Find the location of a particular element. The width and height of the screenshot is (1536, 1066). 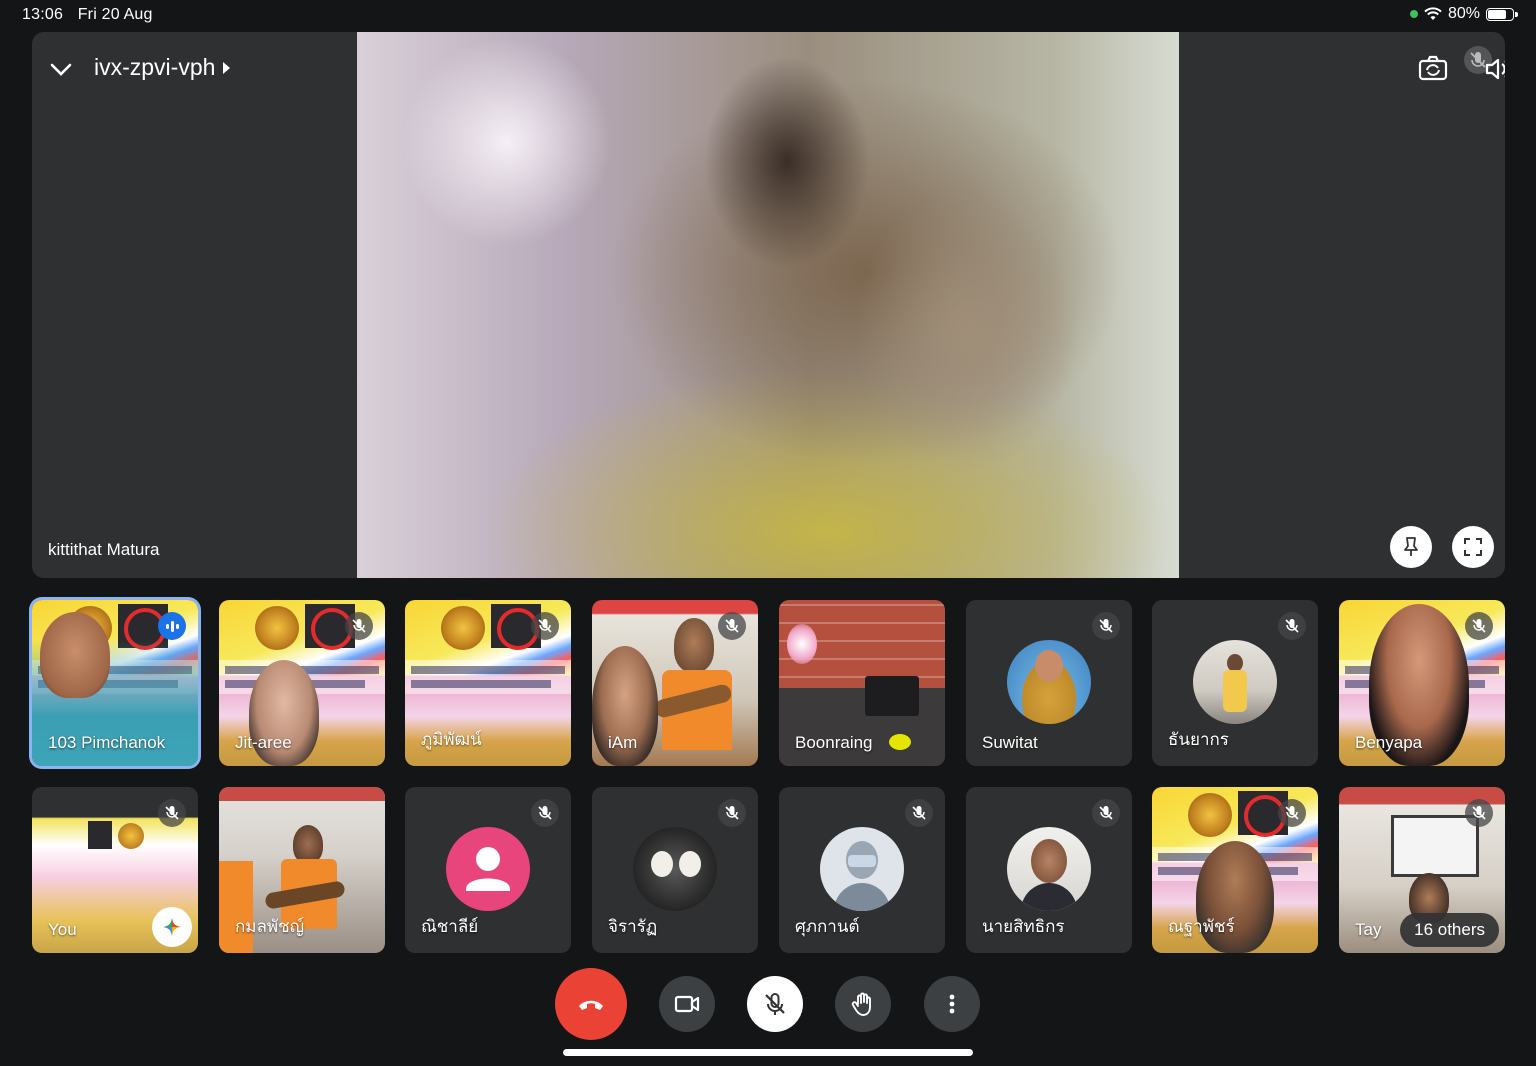

raise-hand-icon is located at coordinates (861, 1004).